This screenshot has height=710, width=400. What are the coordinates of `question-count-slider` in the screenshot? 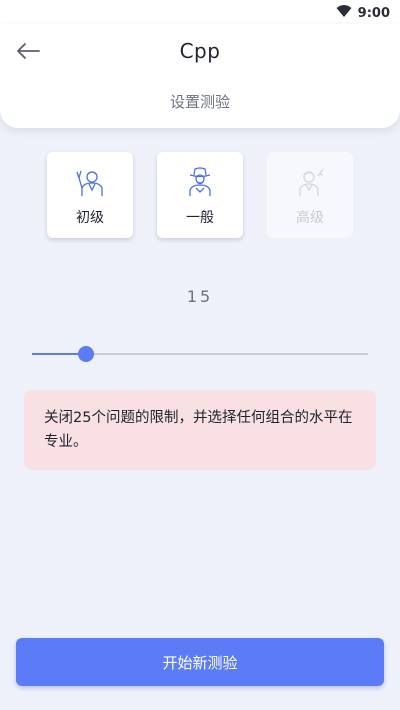 It's located at (200, 354).